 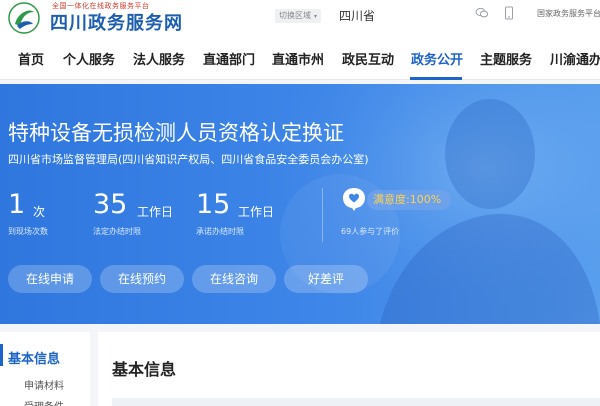 What do you see at coordinates (370, 231) in the screenshot?
I see `rating-participants: 69人参与了评价` at bounding box center [370, 231].